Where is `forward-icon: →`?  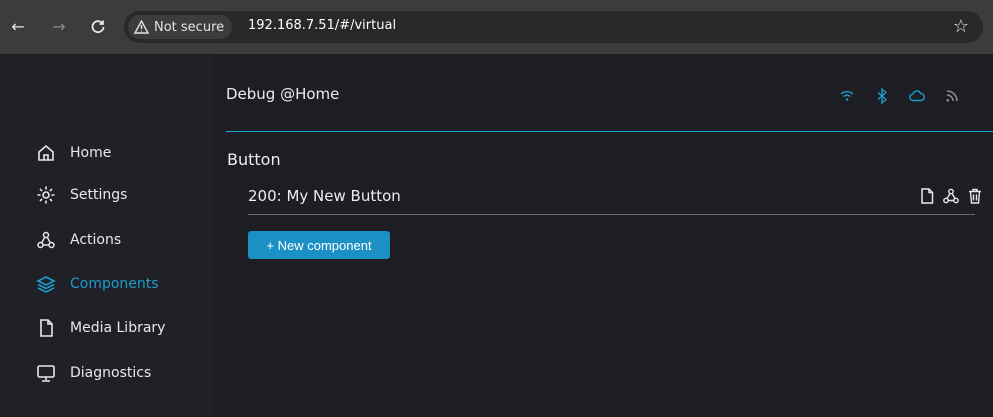 forward-icon: → is located at coordinates (59, 27).